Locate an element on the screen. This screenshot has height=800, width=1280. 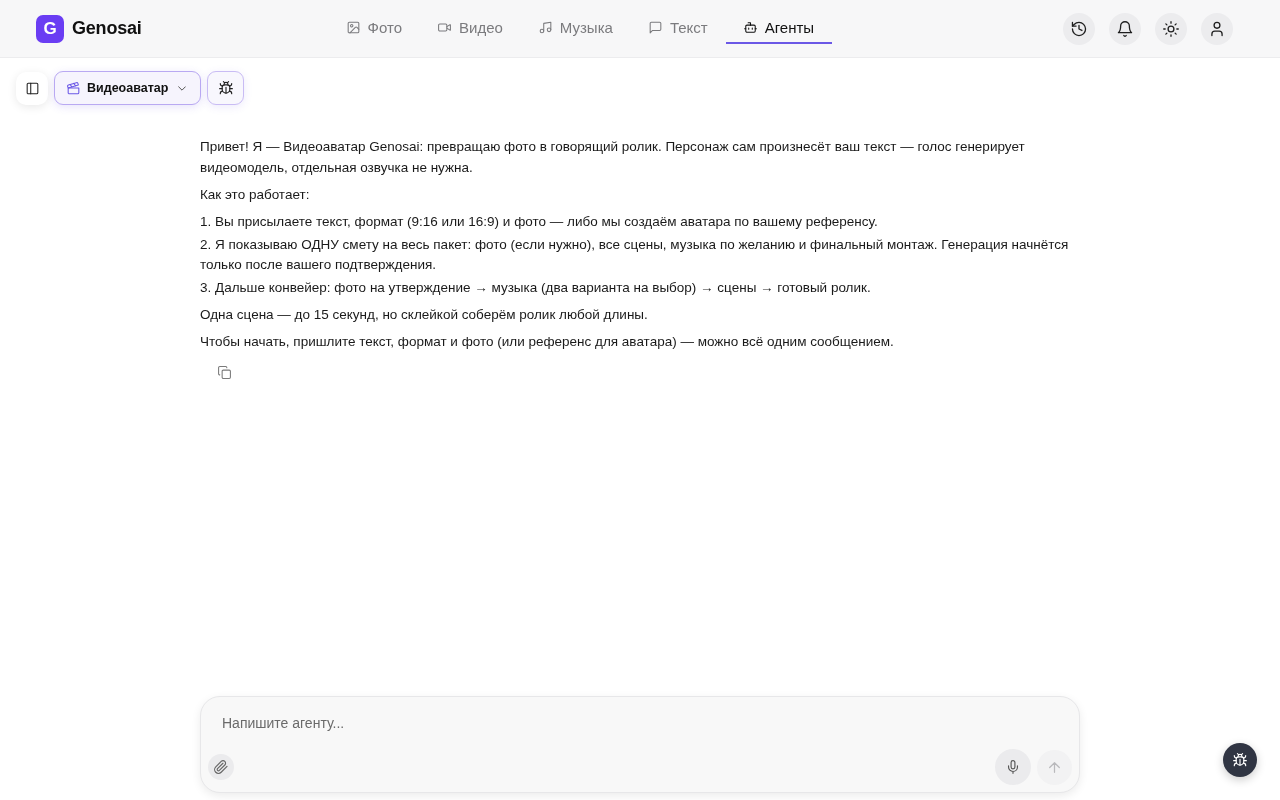
history-icon is located at coordinates (1079, 28).